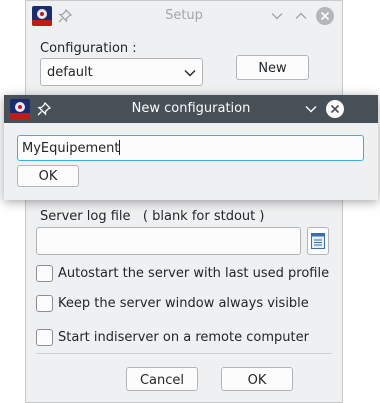  Describe the element at coordinates (71, 148) in the screenshot. I see `configuration-name-value: MyEquipement` at that location.